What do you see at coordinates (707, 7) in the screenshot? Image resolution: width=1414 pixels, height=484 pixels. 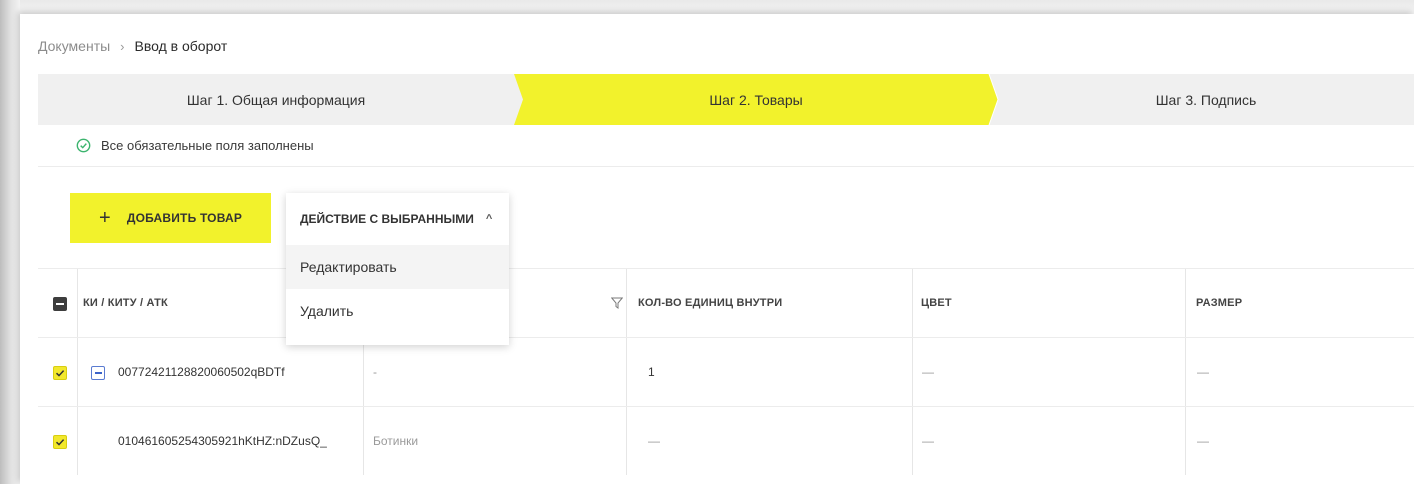 I see `window-frame-top` at bounding box center [707, 7].